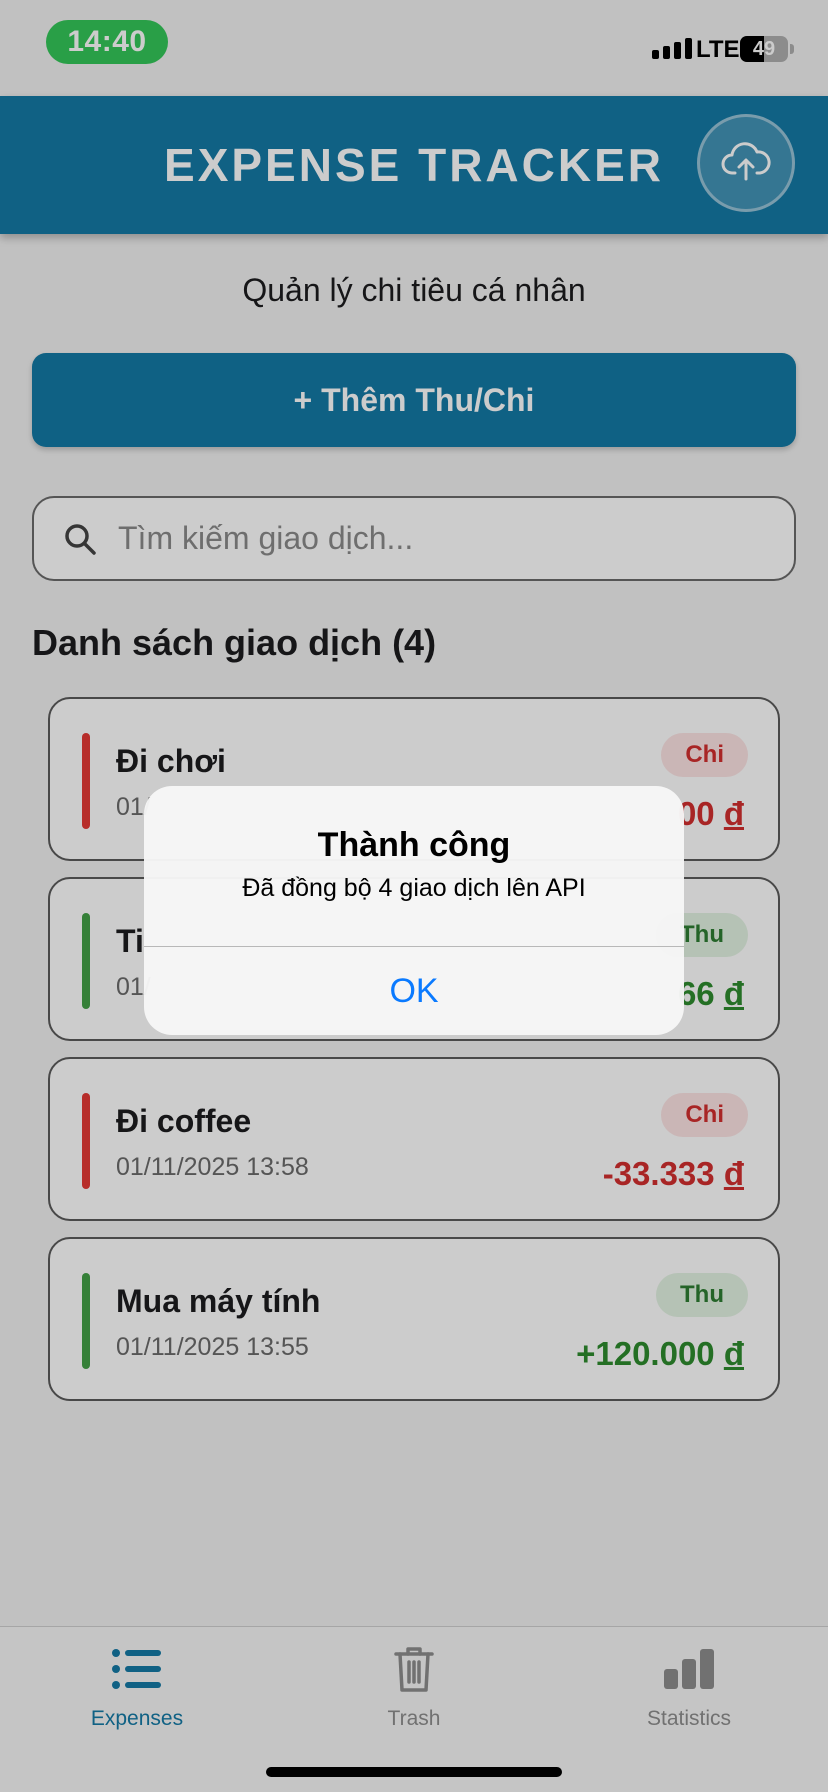 This screenshot has height=1792, width=828. Describe the element at coordinates (414, 888) in the screenshot. I see `alert-message: Đã đồng bộ 4 giao dịch lên API` at that location.